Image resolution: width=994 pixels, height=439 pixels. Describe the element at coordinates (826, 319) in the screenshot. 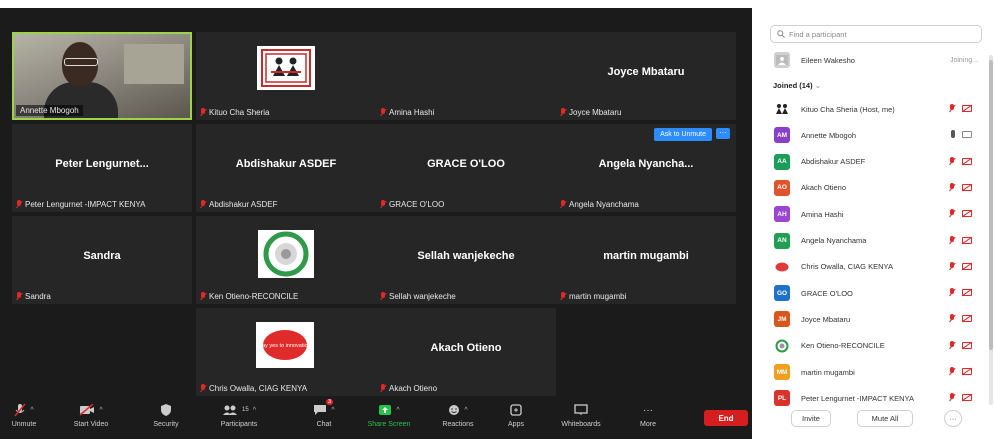

I see `participant-name: Joyce Mbataru` at that location.